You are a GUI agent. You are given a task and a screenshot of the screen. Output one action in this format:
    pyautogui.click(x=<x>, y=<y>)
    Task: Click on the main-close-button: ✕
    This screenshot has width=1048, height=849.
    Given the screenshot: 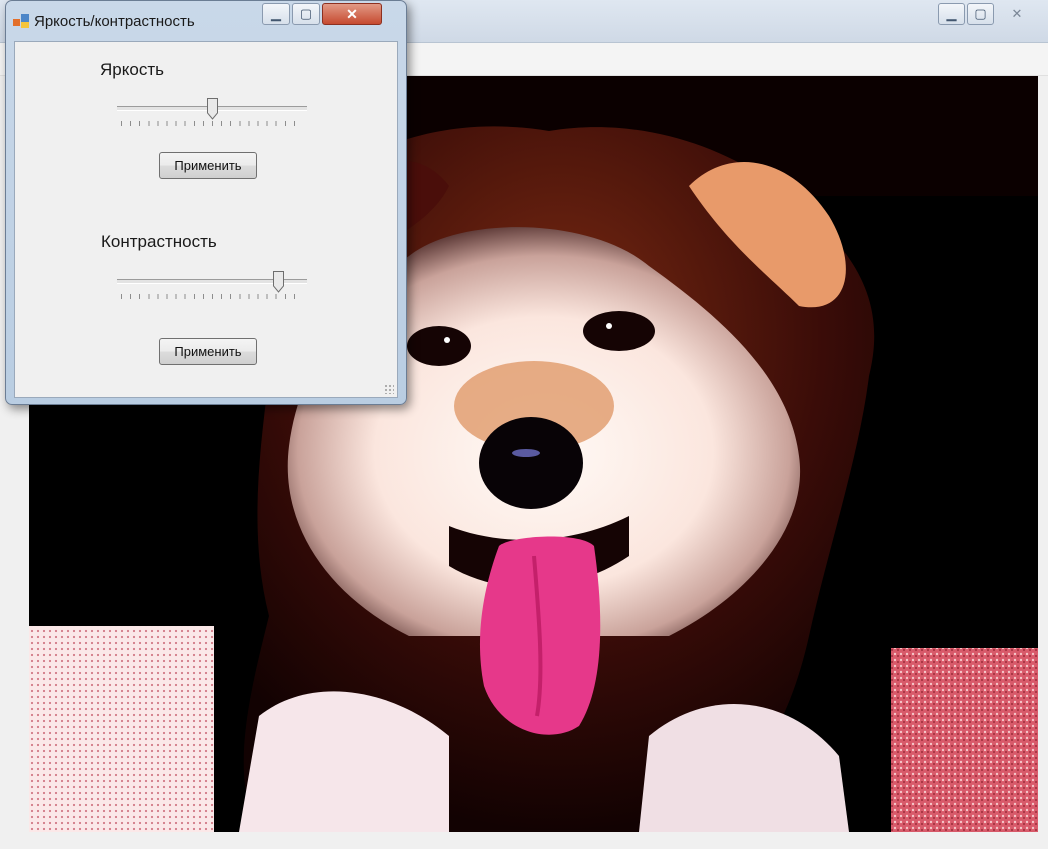 What is the action you would take?
    pyautogui.click(x=1017, y=14)
    